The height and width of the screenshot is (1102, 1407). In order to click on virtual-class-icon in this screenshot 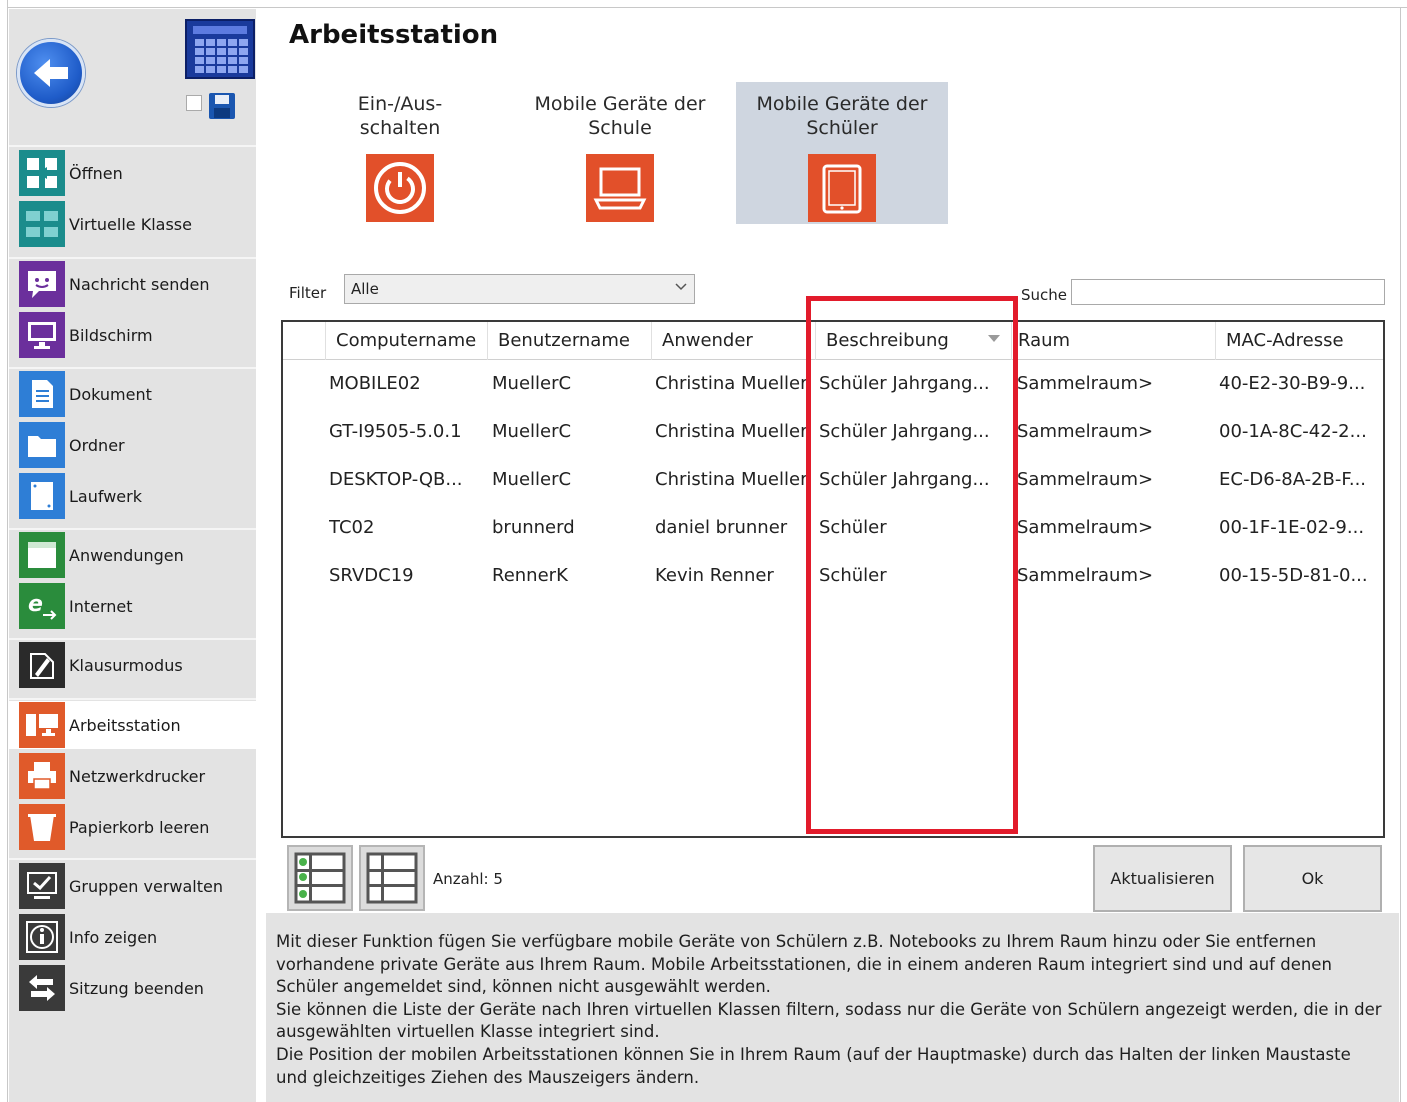, I will do `click(42, 224)`.